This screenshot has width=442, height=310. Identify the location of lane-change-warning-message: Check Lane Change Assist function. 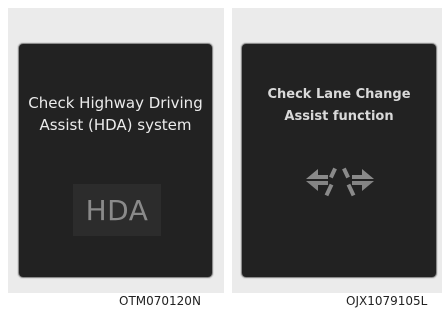
(339, 106).